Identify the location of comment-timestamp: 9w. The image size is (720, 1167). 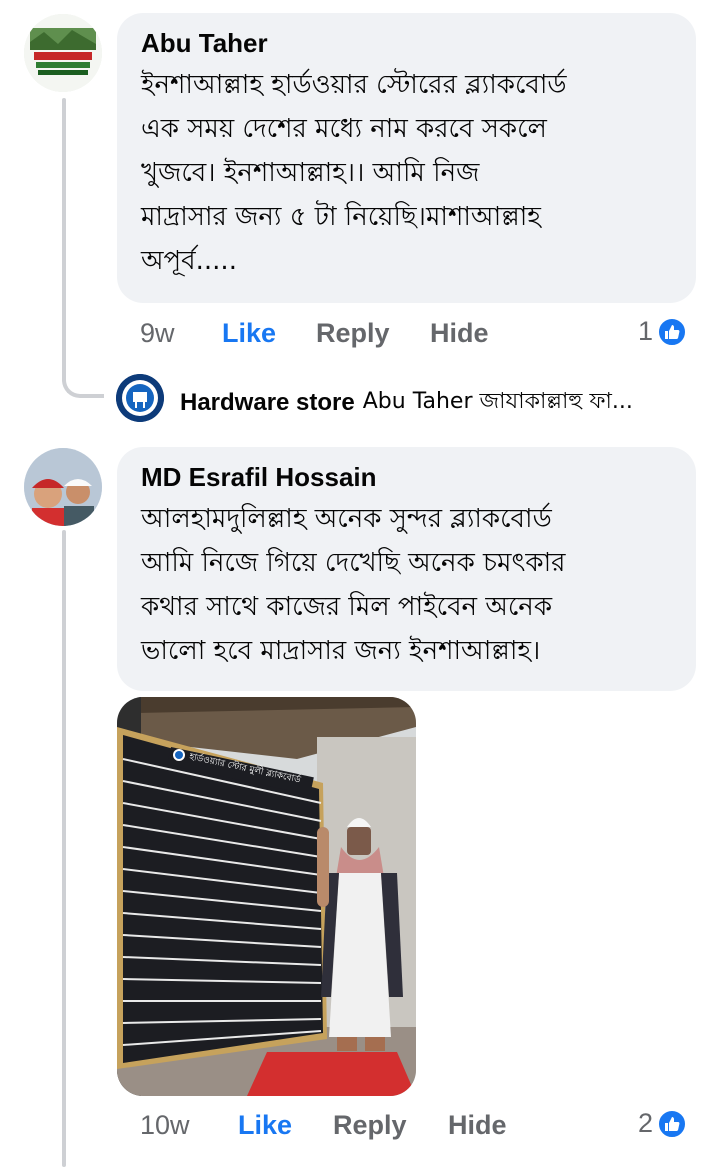
(157, 333).